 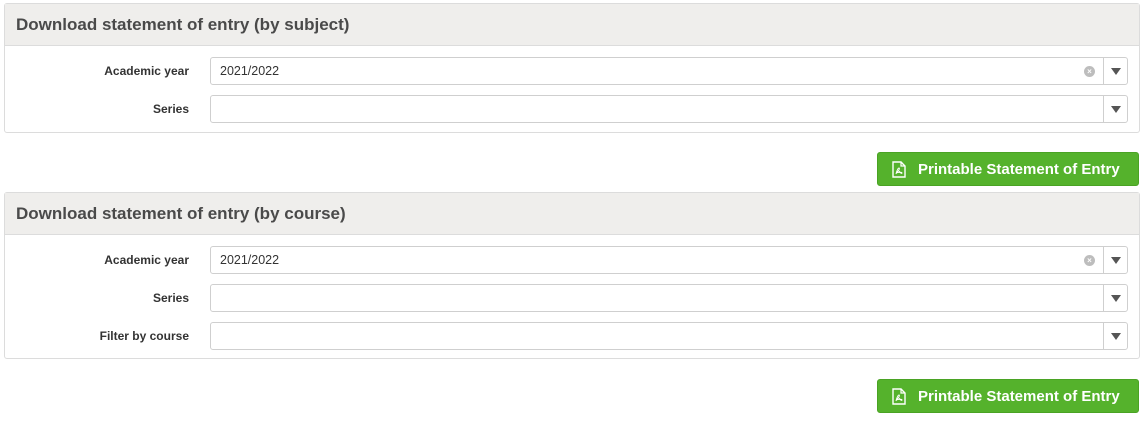 I want to click on subject-academic-year-row: Academic year 2021/2022 ×, so click(x=572, y=71).